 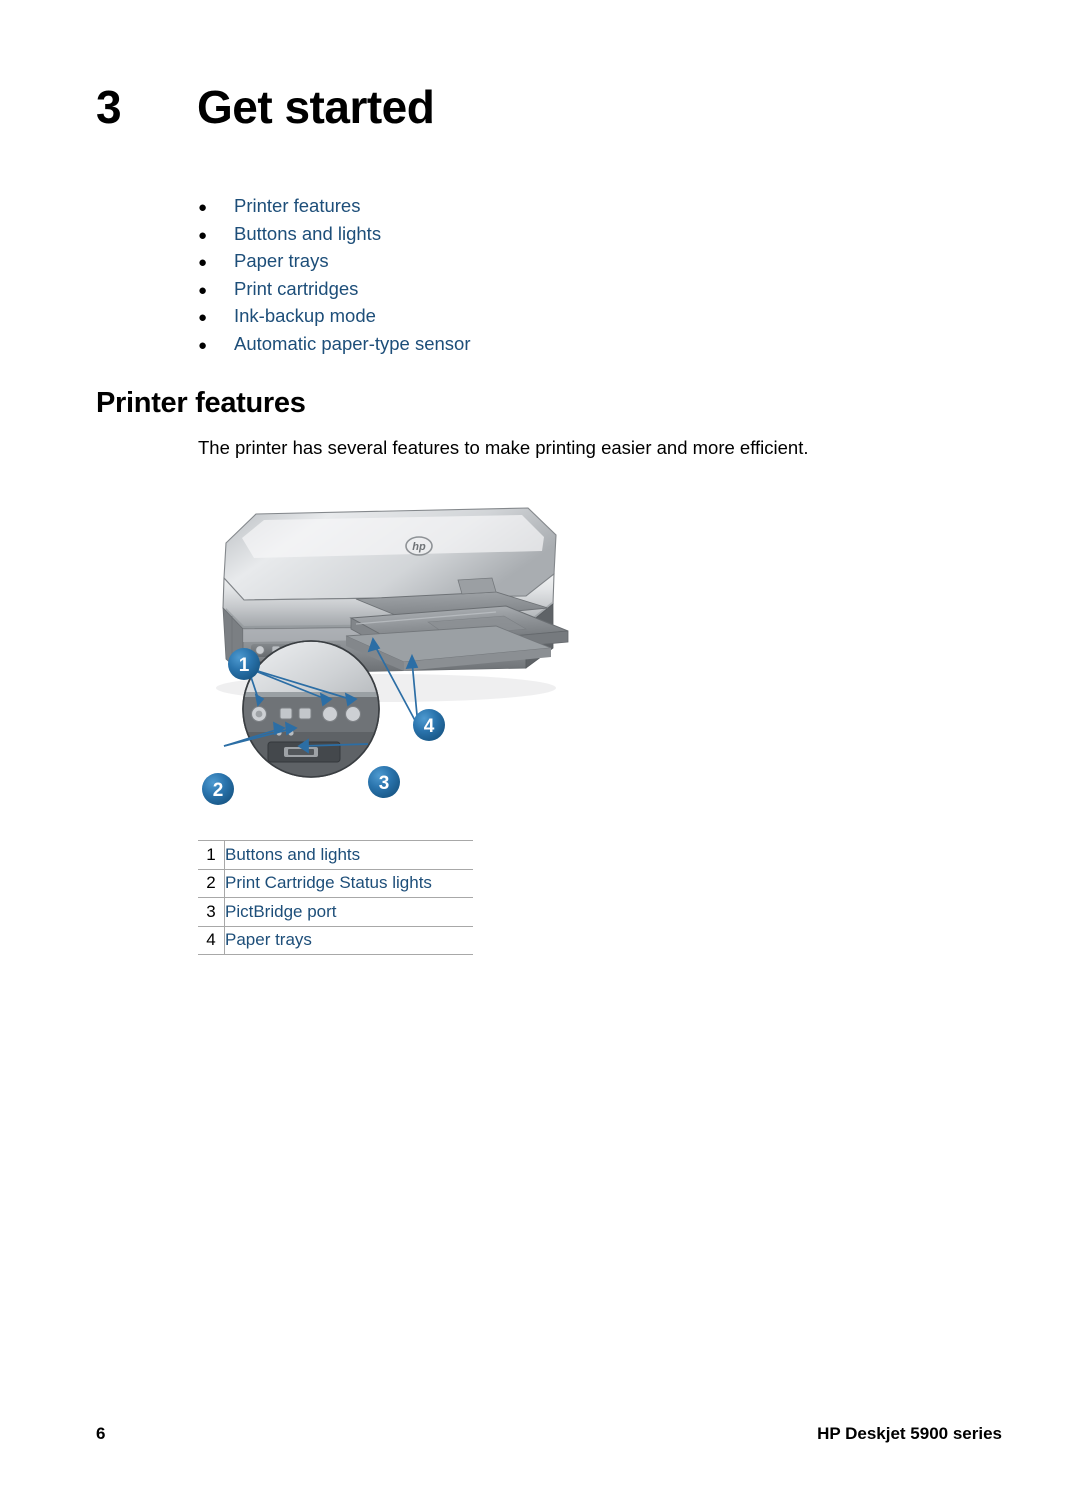 I want to click on callout-badge-3: 3, so click(x=384, y=782).